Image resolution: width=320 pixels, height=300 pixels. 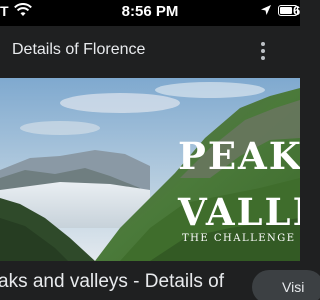 I want to click on visit-button: Visi, so click(x=286, y=285).